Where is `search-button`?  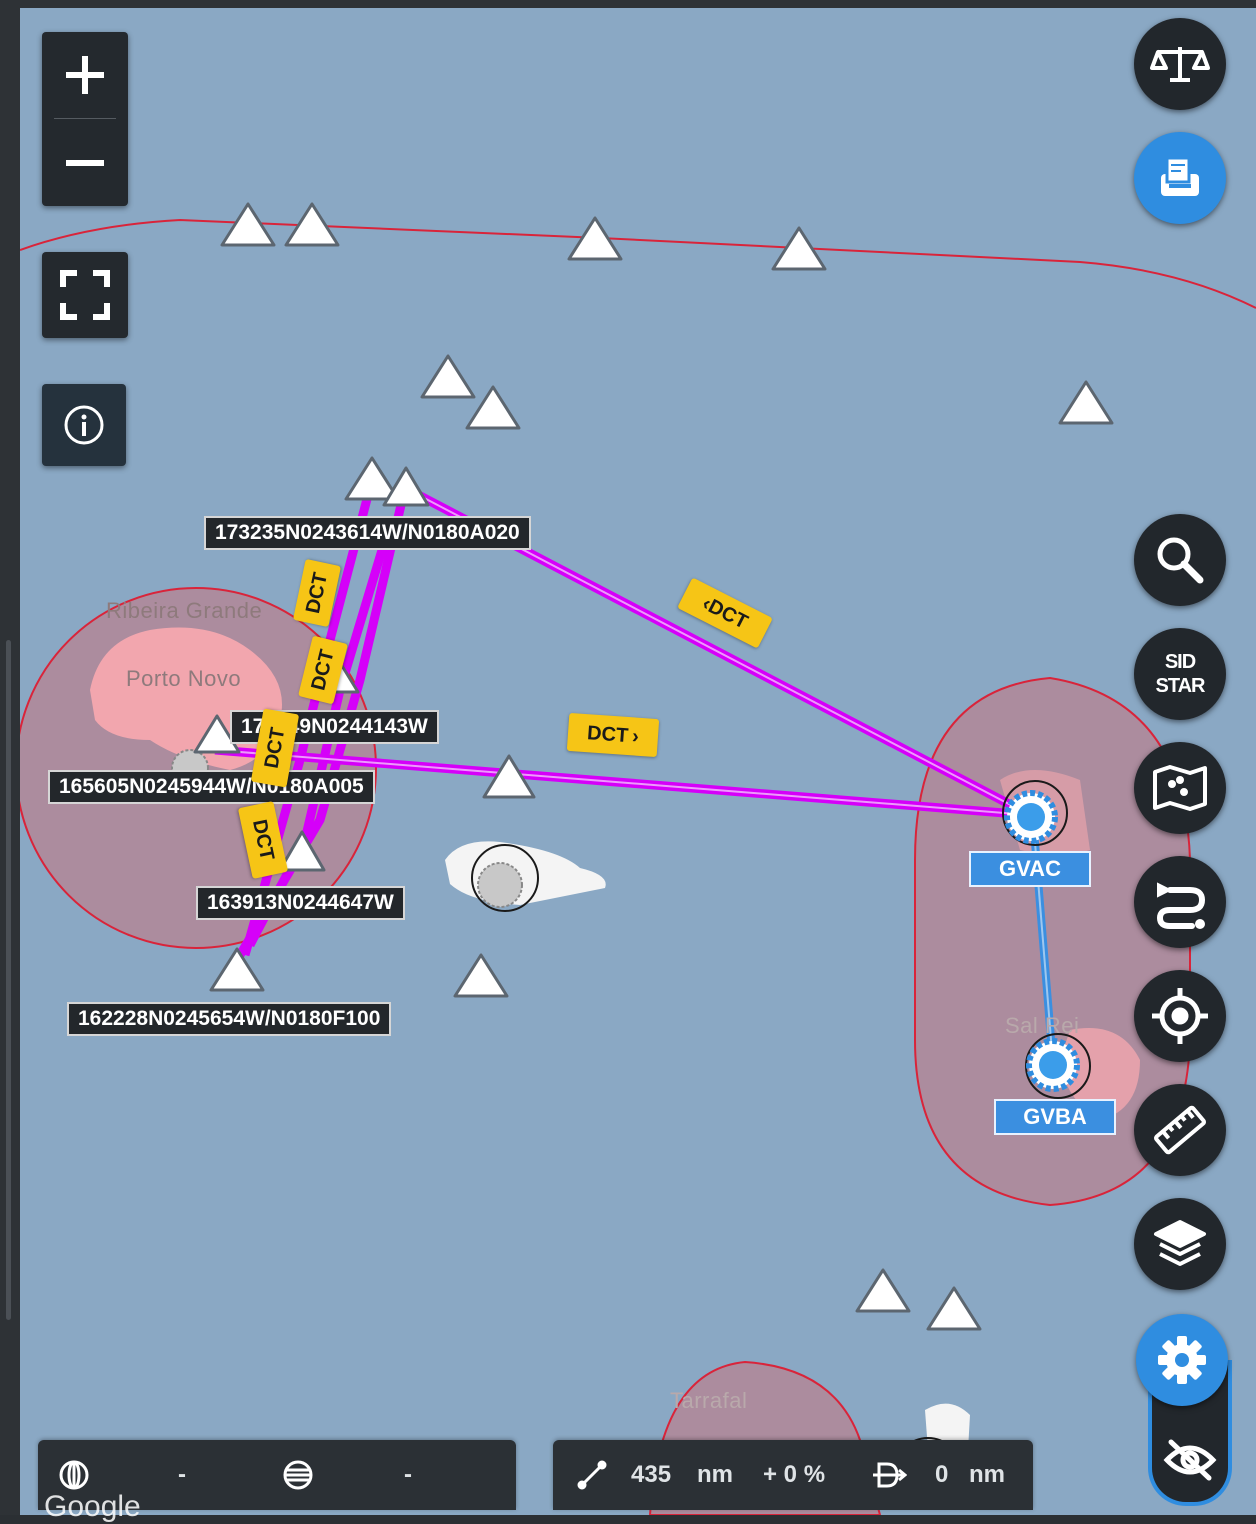
search-button is located at coordinates (1180, 560).